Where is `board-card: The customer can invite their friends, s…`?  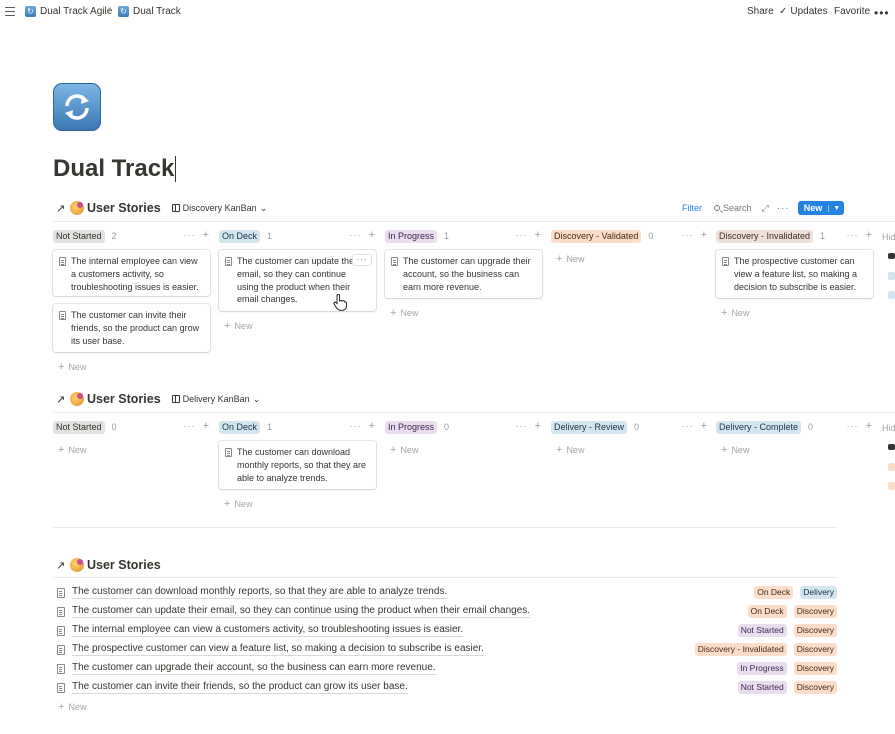 board-card: The customer can invite their friends, s… is located at coordinates (131, 328).